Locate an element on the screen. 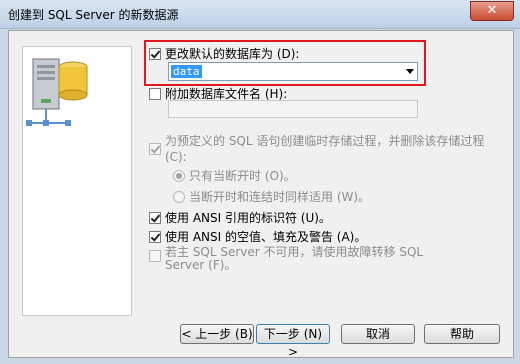 The height and width of the screenshot is (364, 520). ansi-quoted-identifiers-option: 使用 ANSI 引用的标识符 (U)。 is located at coordinates (240, 217).